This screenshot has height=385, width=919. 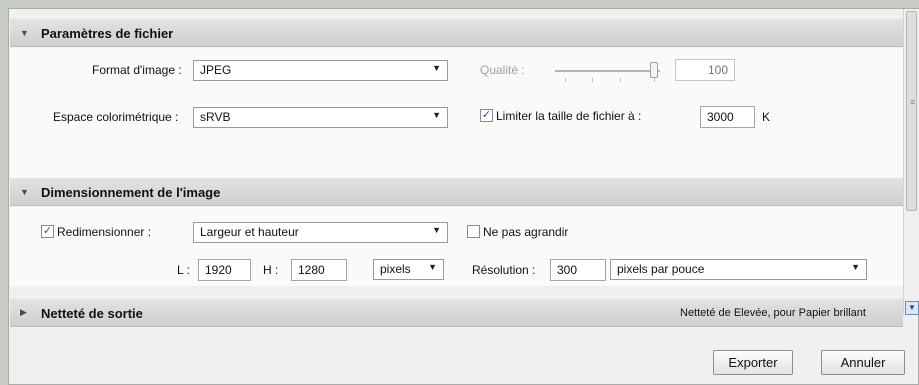 I want to click on colorspace-select: sRVB ▼, so click(x=320, y=117).